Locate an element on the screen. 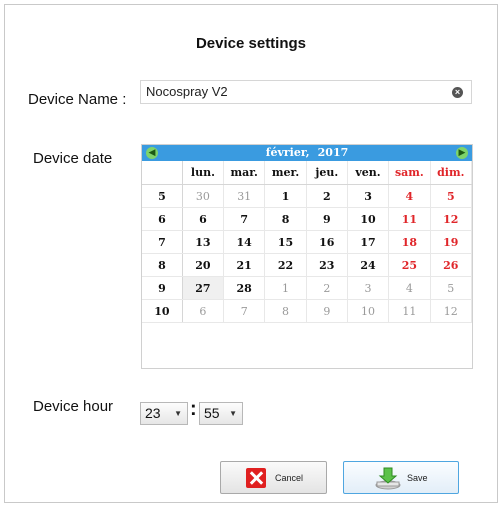 The height and width of the screenshot is (507, 504). weekday-header-row: lun. mar. mer. jeu. ven. sam. dim. is located at coordinates (307, 173).